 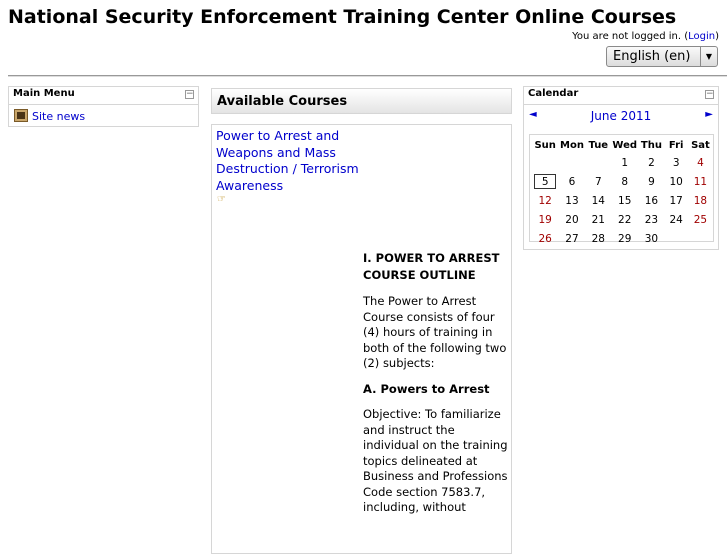 I want to click on calendar-day-header: Mon, so click(x=572, y=145).